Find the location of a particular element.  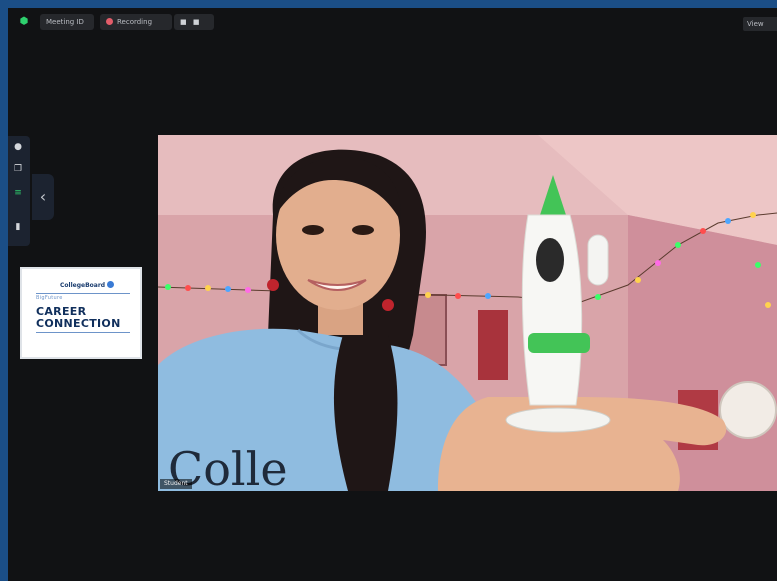

meeting-info-pill: Meeting ID is located at coordinates (67, 22).